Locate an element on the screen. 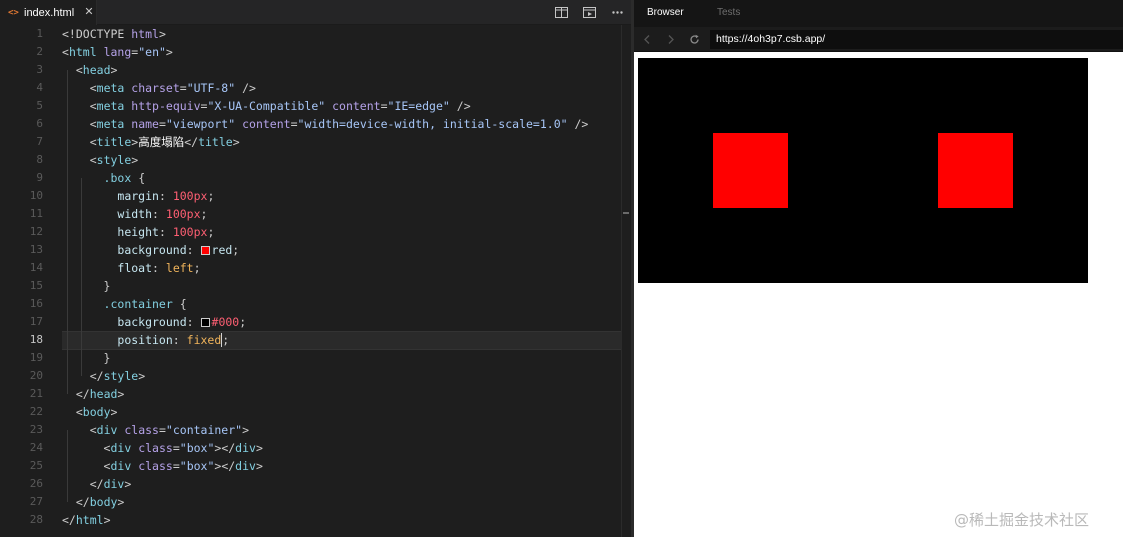 The image size is (1123, 537). close-icon: ✕ is located at coordinates (89, 12).